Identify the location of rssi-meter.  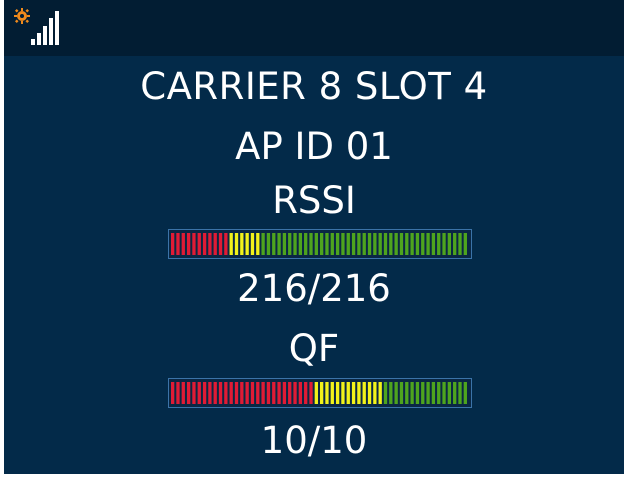
(320, 244).